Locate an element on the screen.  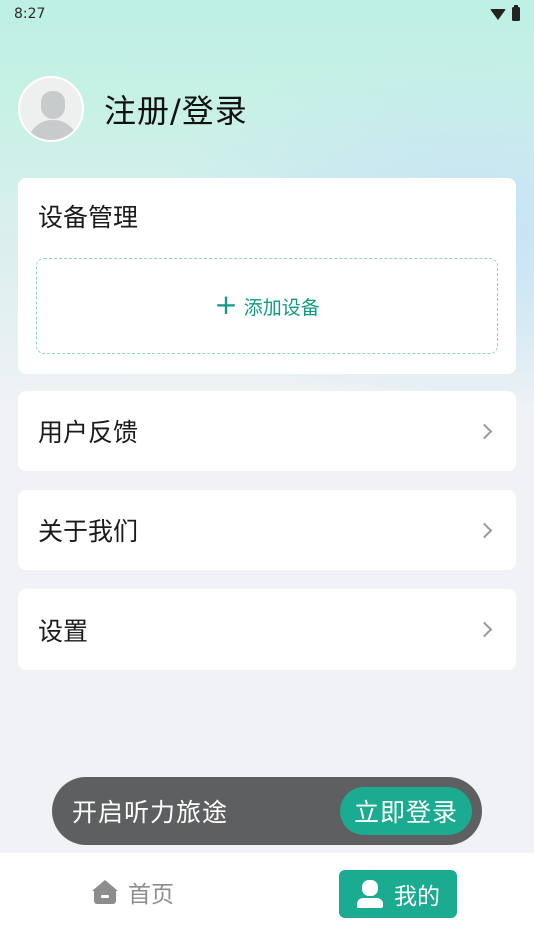
menu-item-label: 关于我们 is located at coordinates (88, 531).